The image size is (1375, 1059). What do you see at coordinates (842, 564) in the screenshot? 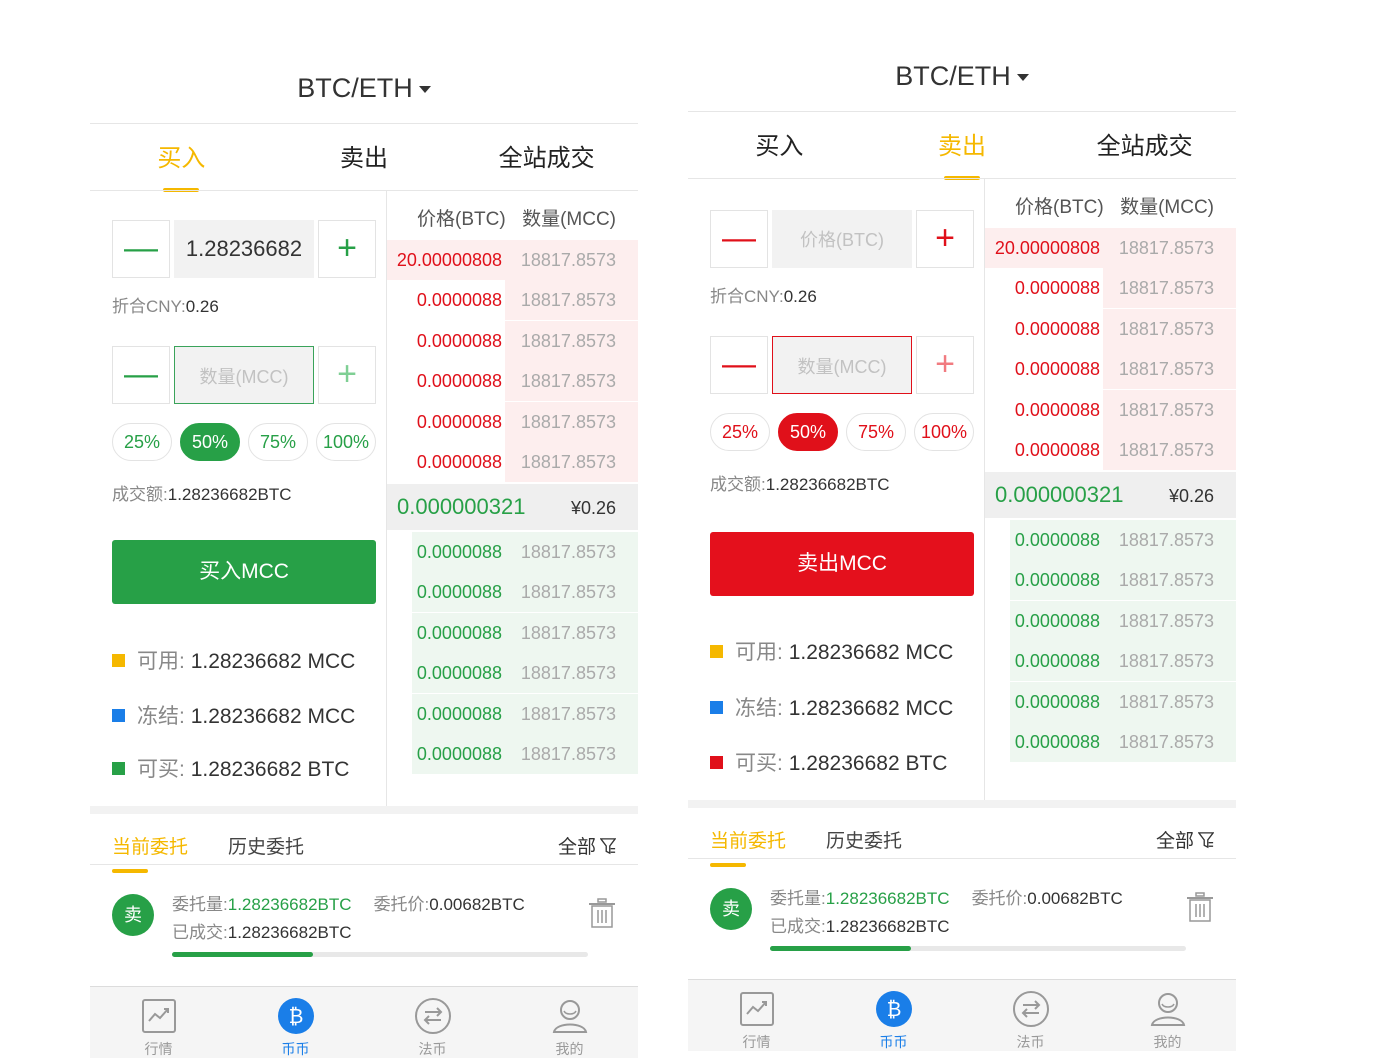
I see `sell-mcc-button: 卖出MCC` at bounding box center [842, 564].